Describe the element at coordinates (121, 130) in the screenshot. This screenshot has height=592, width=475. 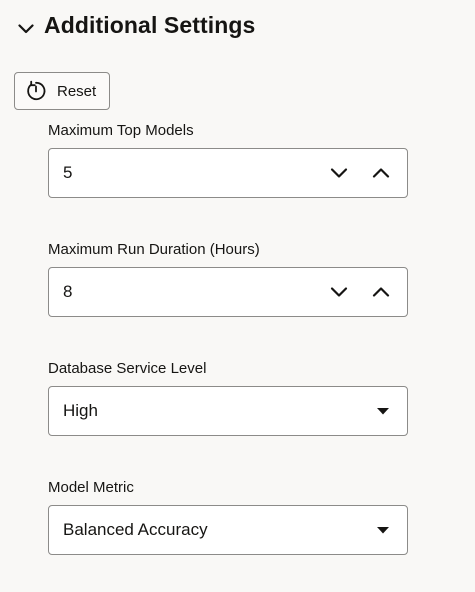
I see `max-top-models-label: Maximum Top Models` at that location.